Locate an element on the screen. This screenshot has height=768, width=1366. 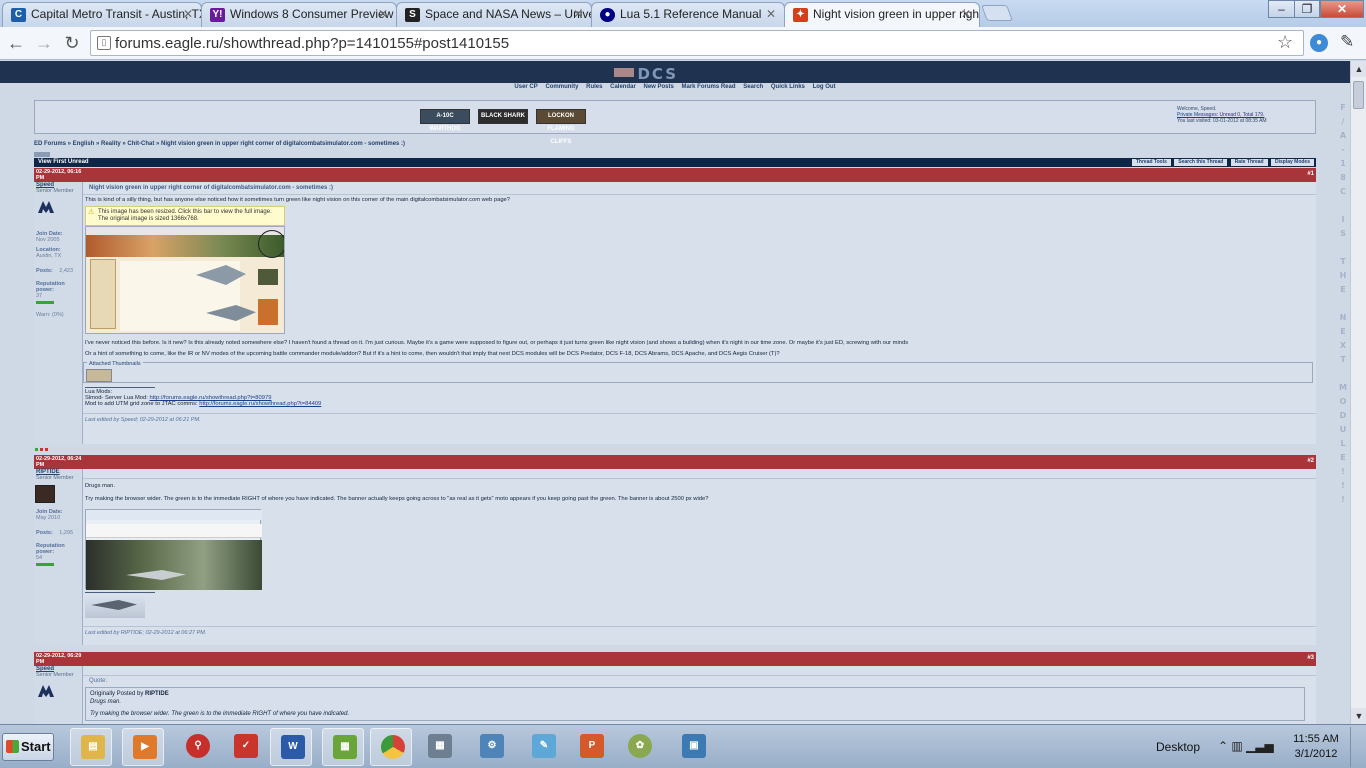
show-desktop-button is located at coordinates (1357, 747).